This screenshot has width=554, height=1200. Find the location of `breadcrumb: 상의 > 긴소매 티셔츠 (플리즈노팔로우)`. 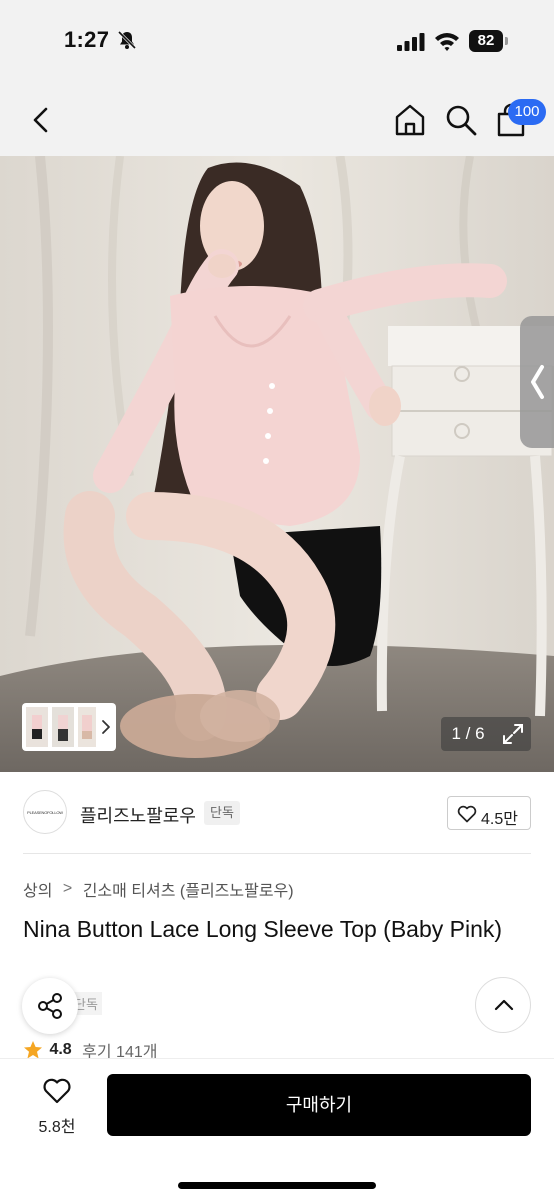

breadcrumb: 상의 > 긴소매 티셔츠 (플리즈노팔로우) is located at coordinates (158, 889).